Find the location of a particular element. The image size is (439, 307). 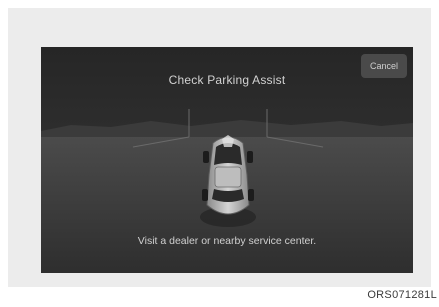

service-message: Visit a dealer or nearby service center. is located at coordinates (227, 241).